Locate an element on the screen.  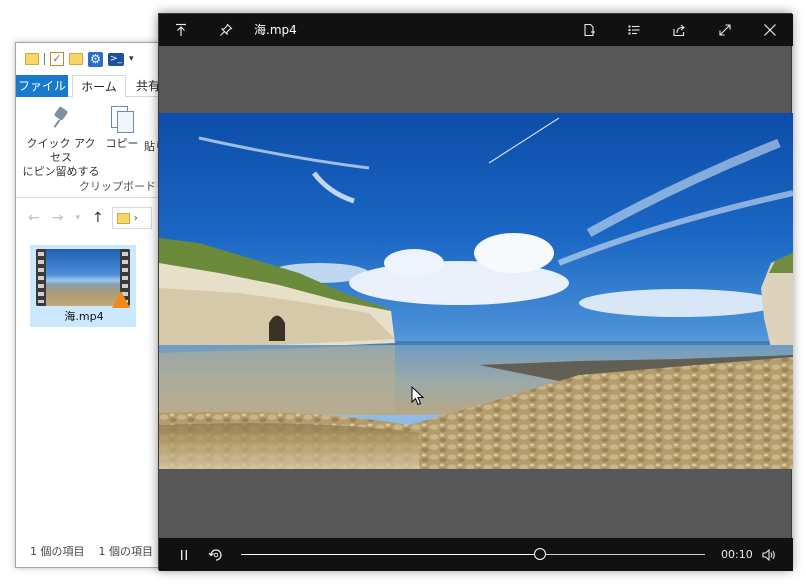
player-title-bar: 海.mp4 is located at coordinates (476, 30).